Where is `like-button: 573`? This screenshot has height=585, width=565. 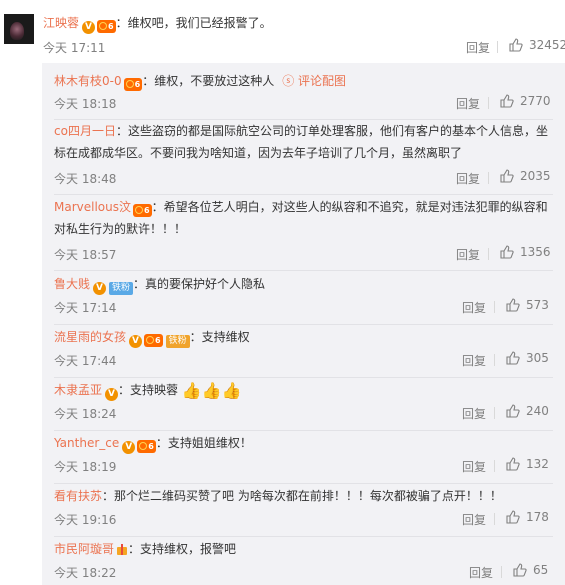
like-button: 573 is located at coordinates (527, 305).